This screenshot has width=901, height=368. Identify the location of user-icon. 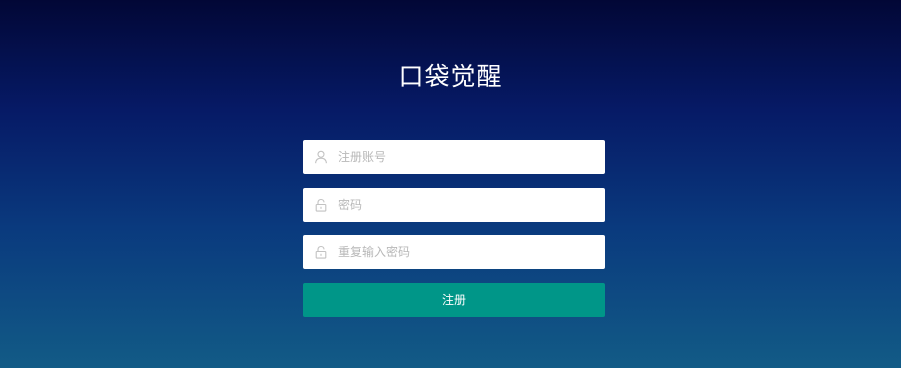
(321, 157).